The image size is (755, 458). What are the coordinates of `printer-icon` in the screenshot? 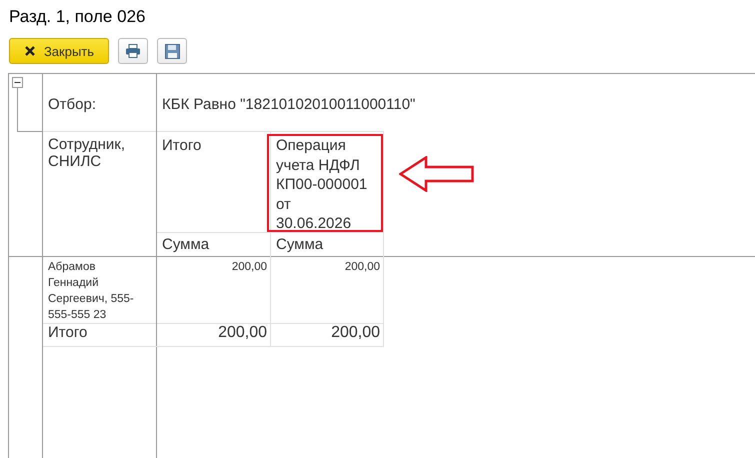 It's located at (133, 51).